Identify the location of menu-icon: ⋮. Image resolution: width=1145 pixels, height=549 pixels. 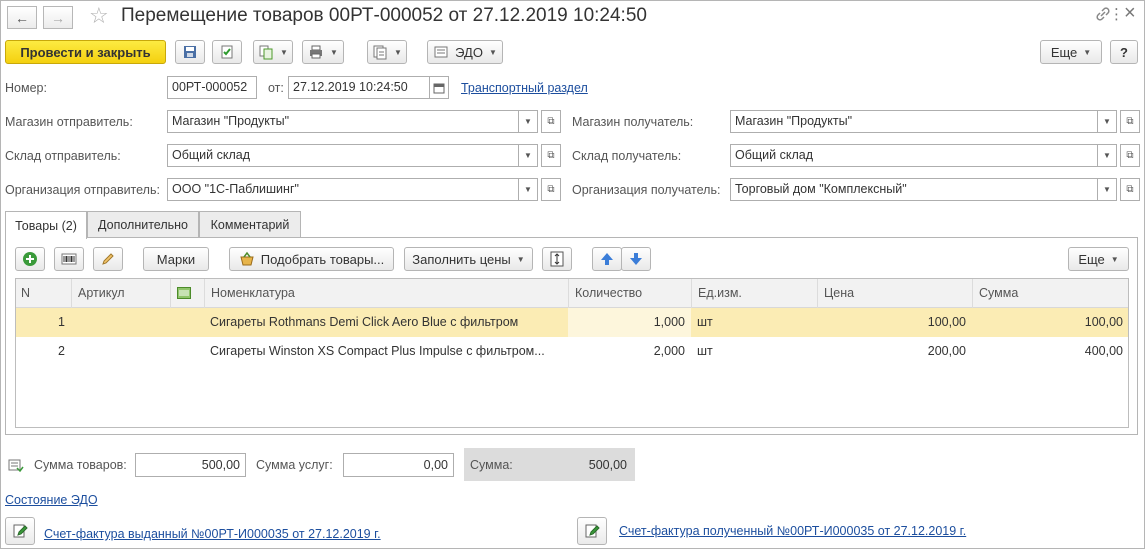
(1116, 14).